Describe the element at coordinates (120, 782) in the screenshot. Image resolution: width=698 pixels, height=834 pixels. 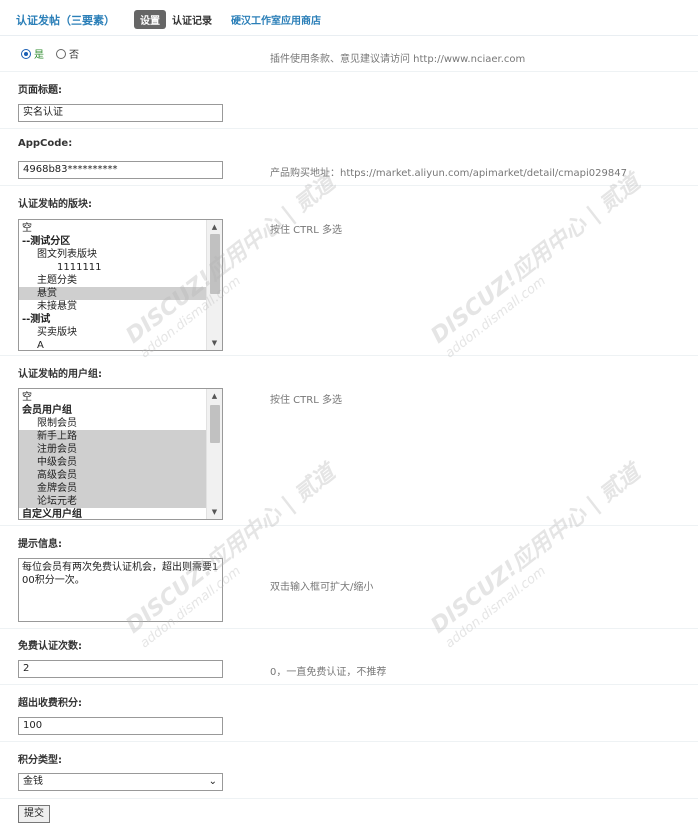
I see `points-type-select: 金钱 ⌄` at that location.